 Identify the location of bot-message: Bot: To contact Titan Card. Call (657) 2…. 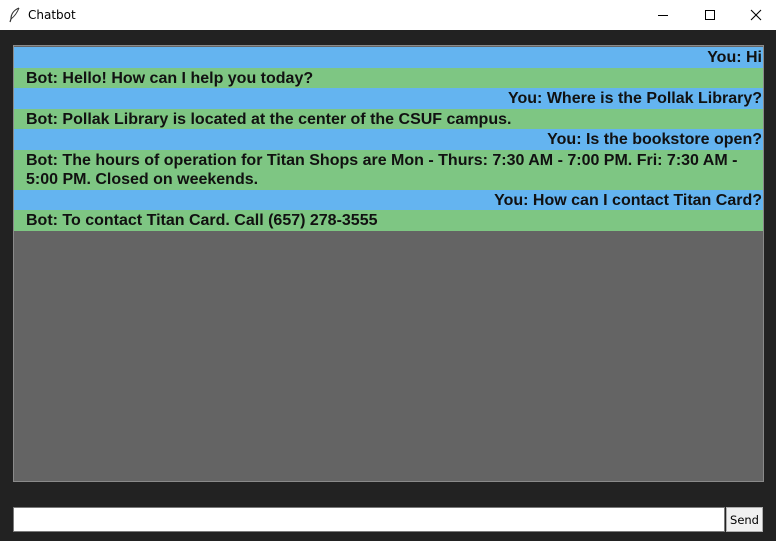
(388, 220).